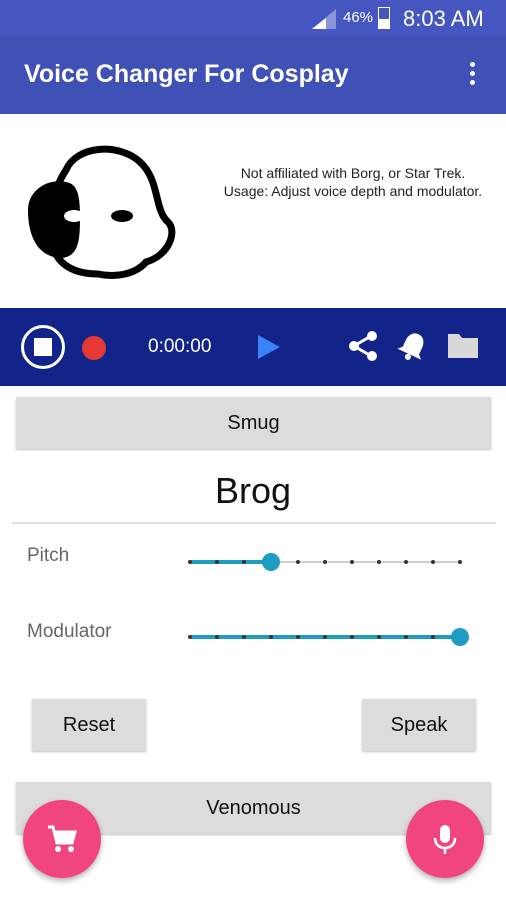 The height and width of the screenshot is (900, 506). Describe the element at coordinates (419, 725) in the screenshot. I see `speak-button: Speak` at that location.